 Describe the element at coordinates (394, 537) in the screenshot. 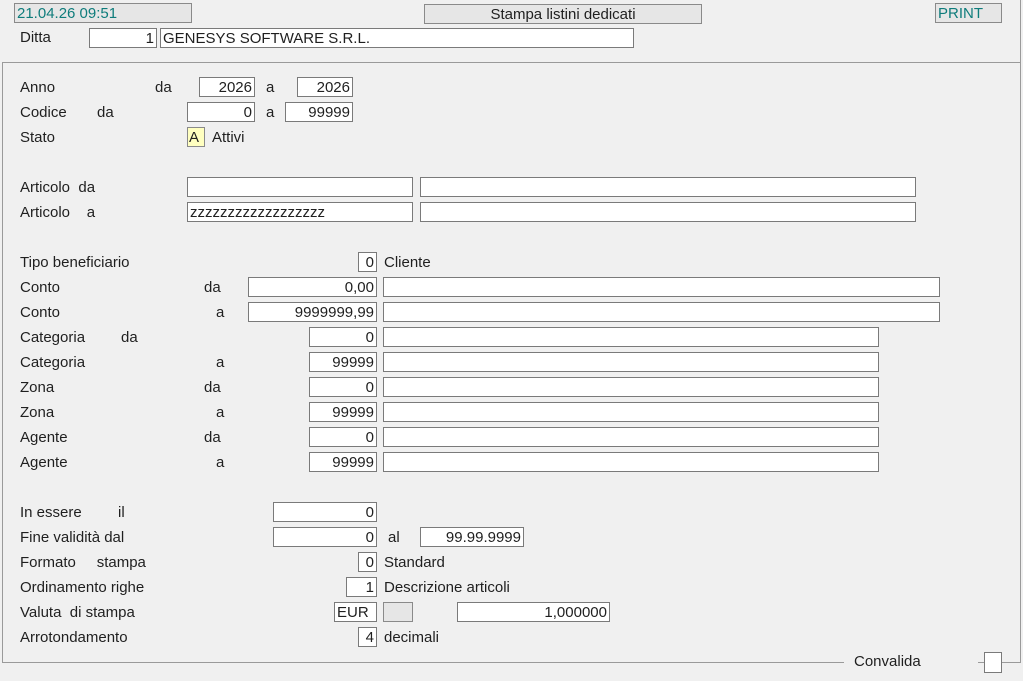

I see `fine-validita-al-label: al` at that location.